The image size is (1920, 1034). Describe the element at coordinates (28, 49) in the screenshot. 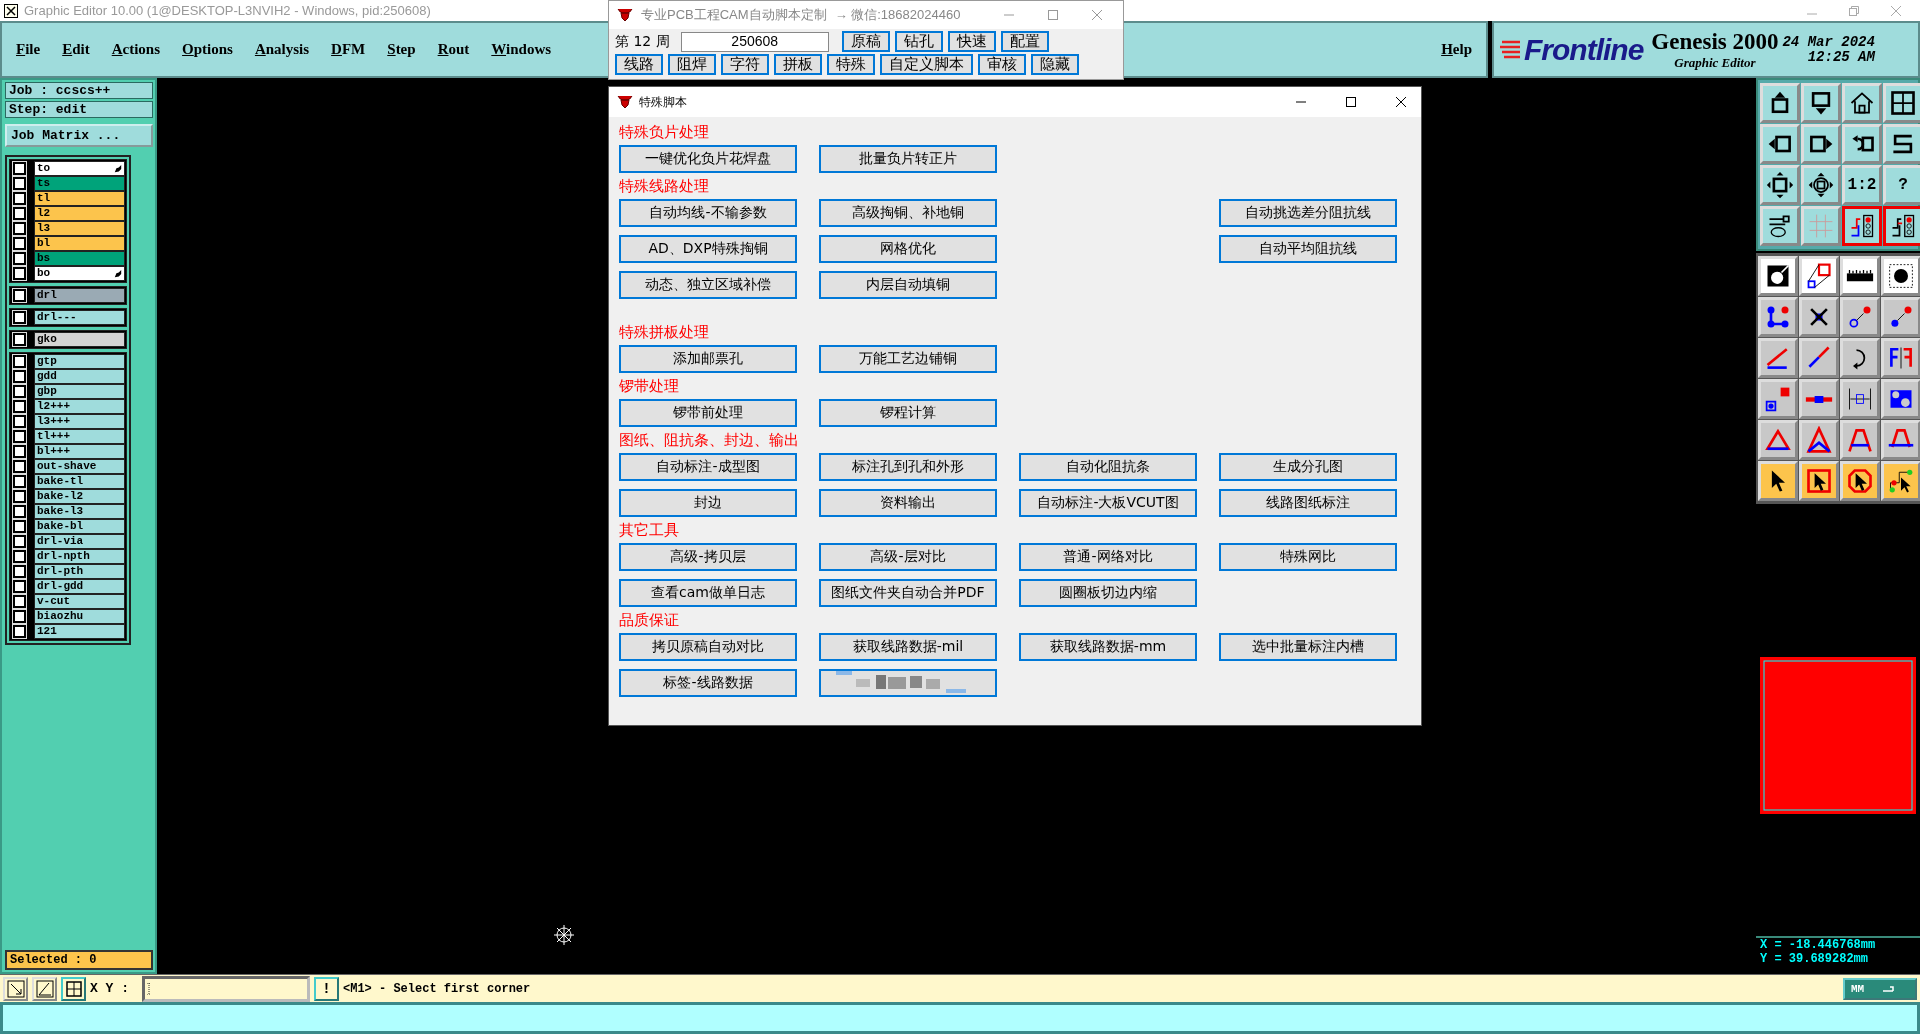

I see `menu-item: File` at that location.